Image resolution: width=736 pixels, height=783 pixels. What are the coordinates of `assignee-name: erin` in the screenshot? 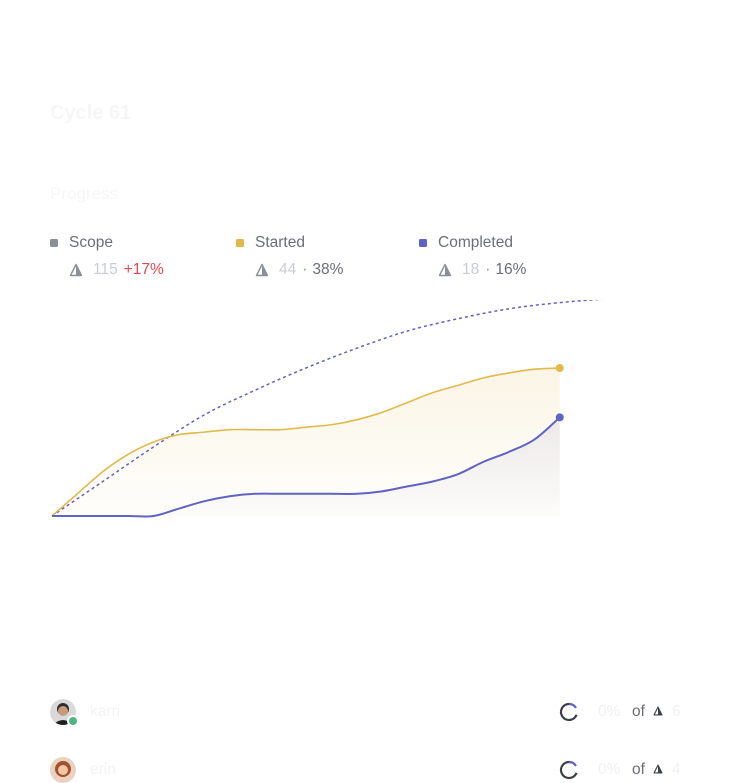 It's located at (103, 769).